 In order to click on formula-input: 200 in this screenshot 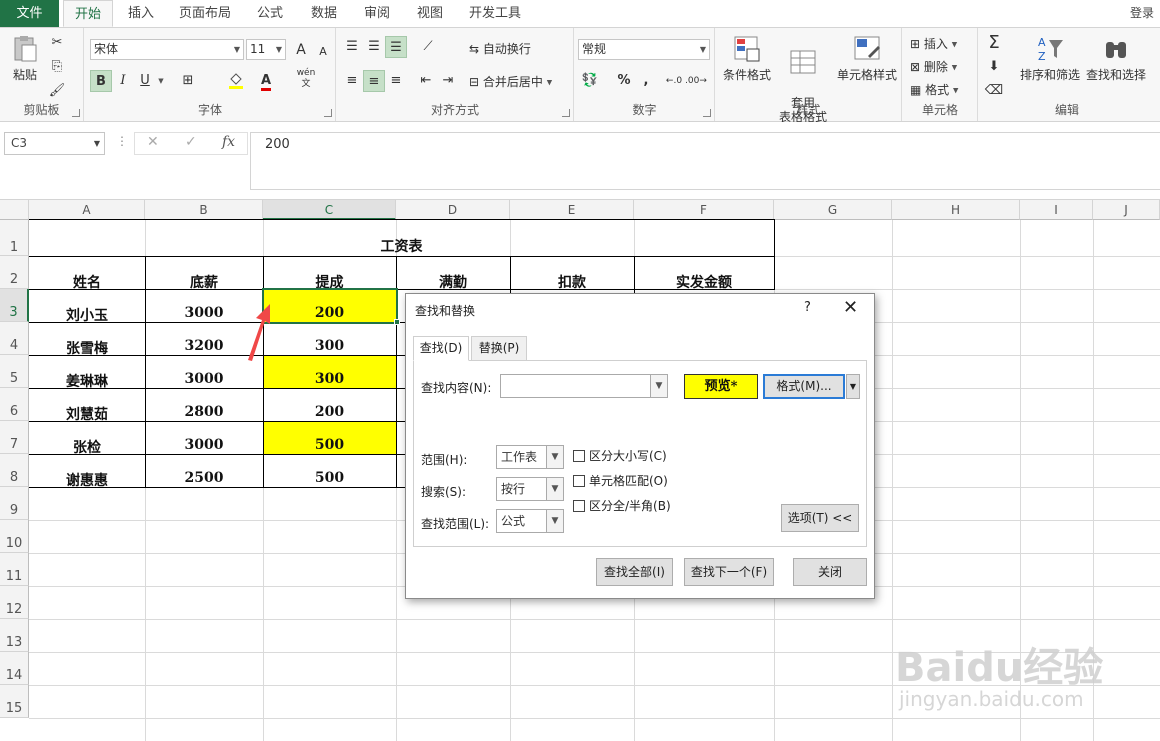, I will do `click(705, 161)`.